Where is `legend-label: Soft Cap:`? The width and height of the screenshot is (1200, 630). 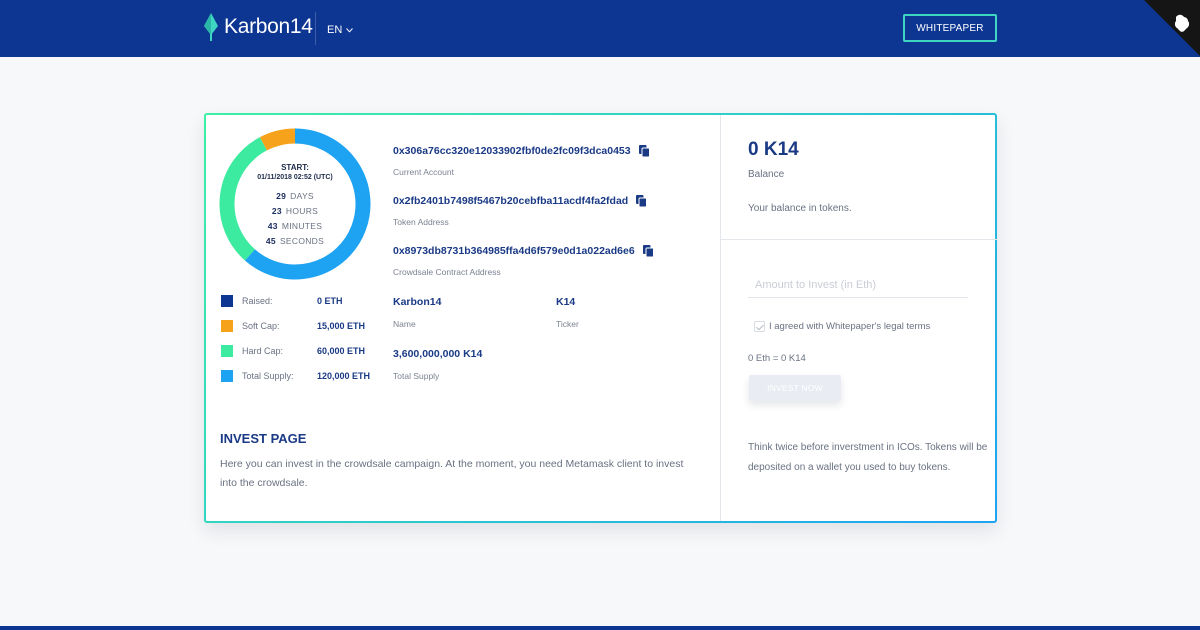 legend-label: Soft Cap: is located at coordinates (261, 326).